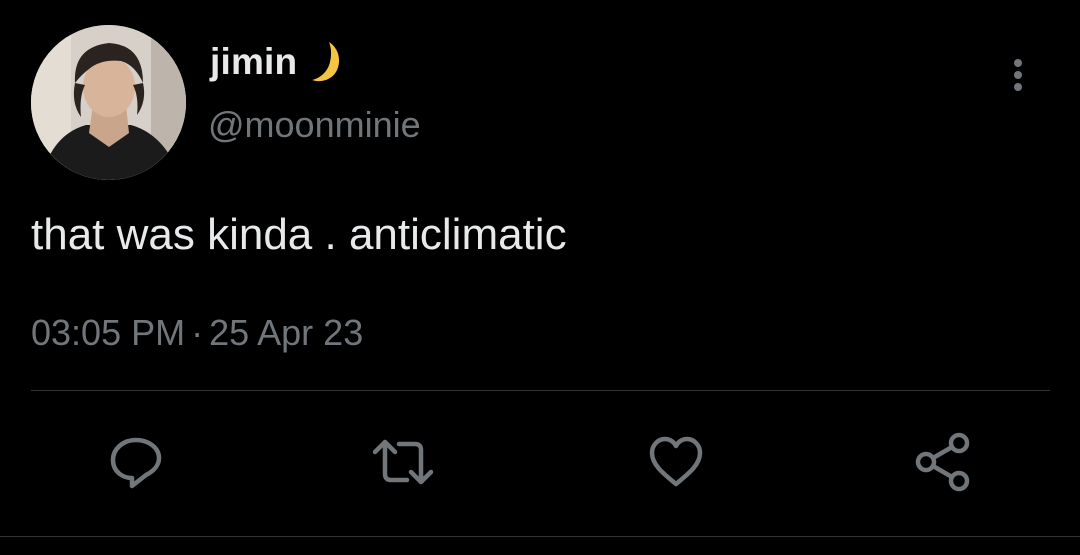 The image size is (1080, 555). I want to click on divider, so click(540, 390).